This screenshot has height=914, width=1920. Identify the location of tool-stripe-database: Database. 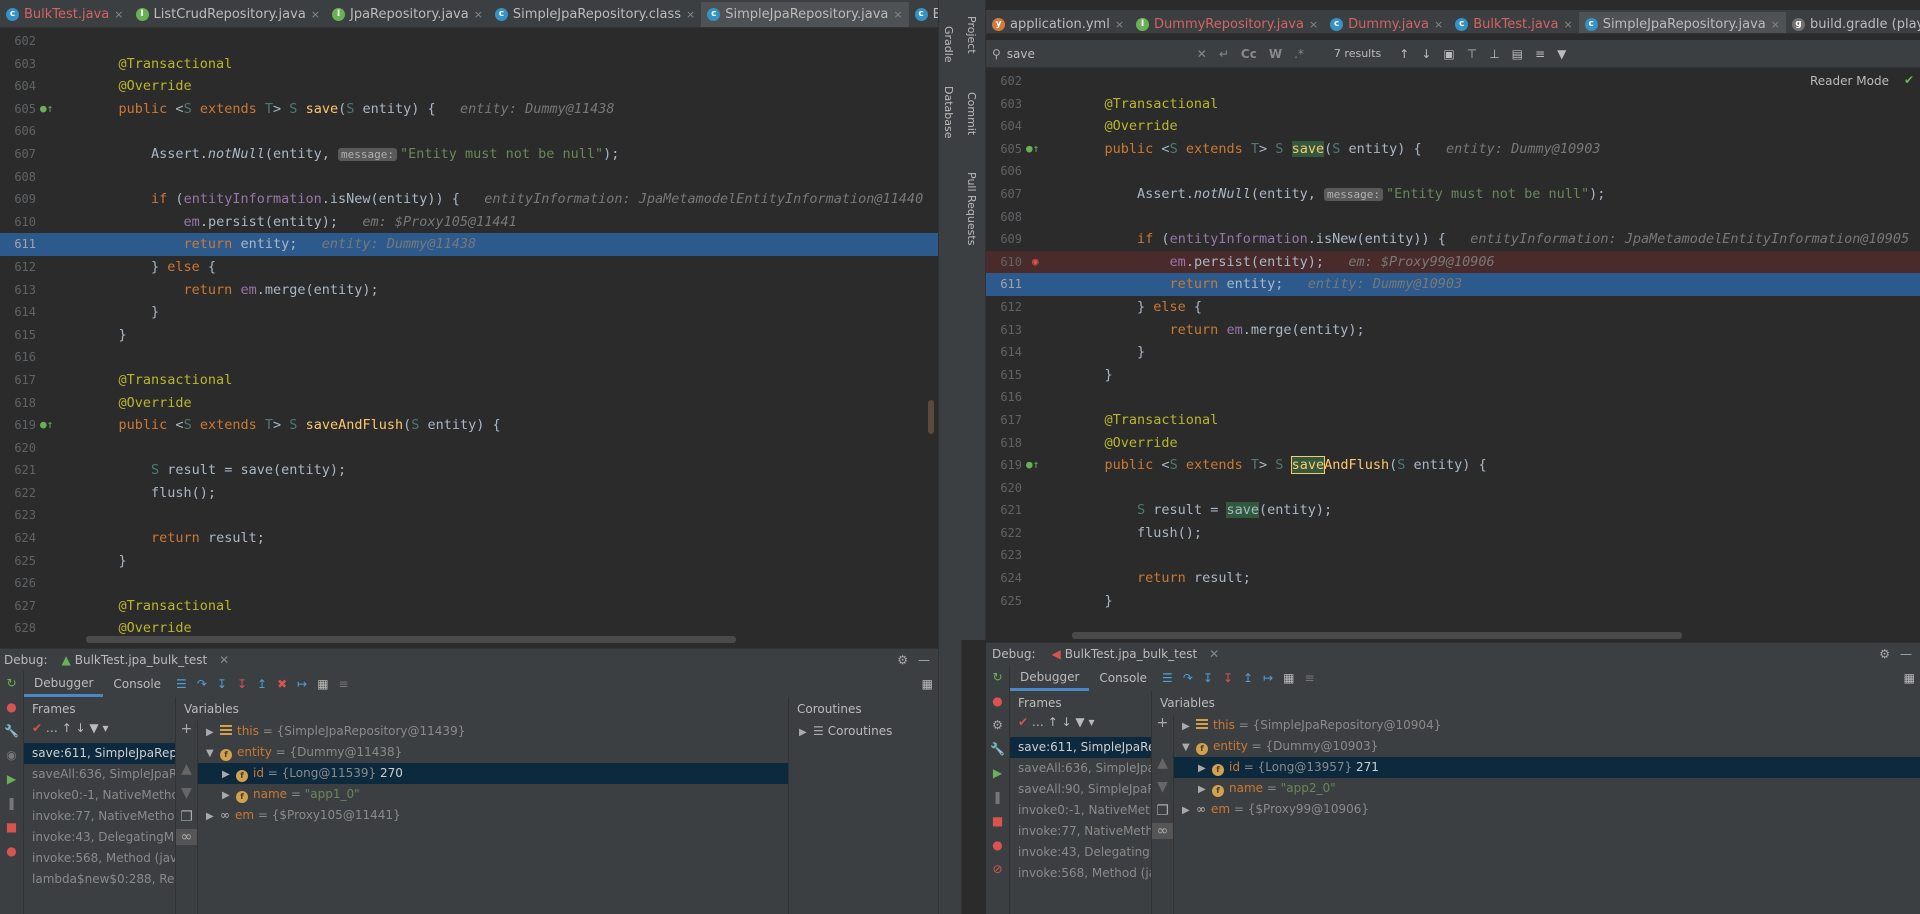
(948, 112).